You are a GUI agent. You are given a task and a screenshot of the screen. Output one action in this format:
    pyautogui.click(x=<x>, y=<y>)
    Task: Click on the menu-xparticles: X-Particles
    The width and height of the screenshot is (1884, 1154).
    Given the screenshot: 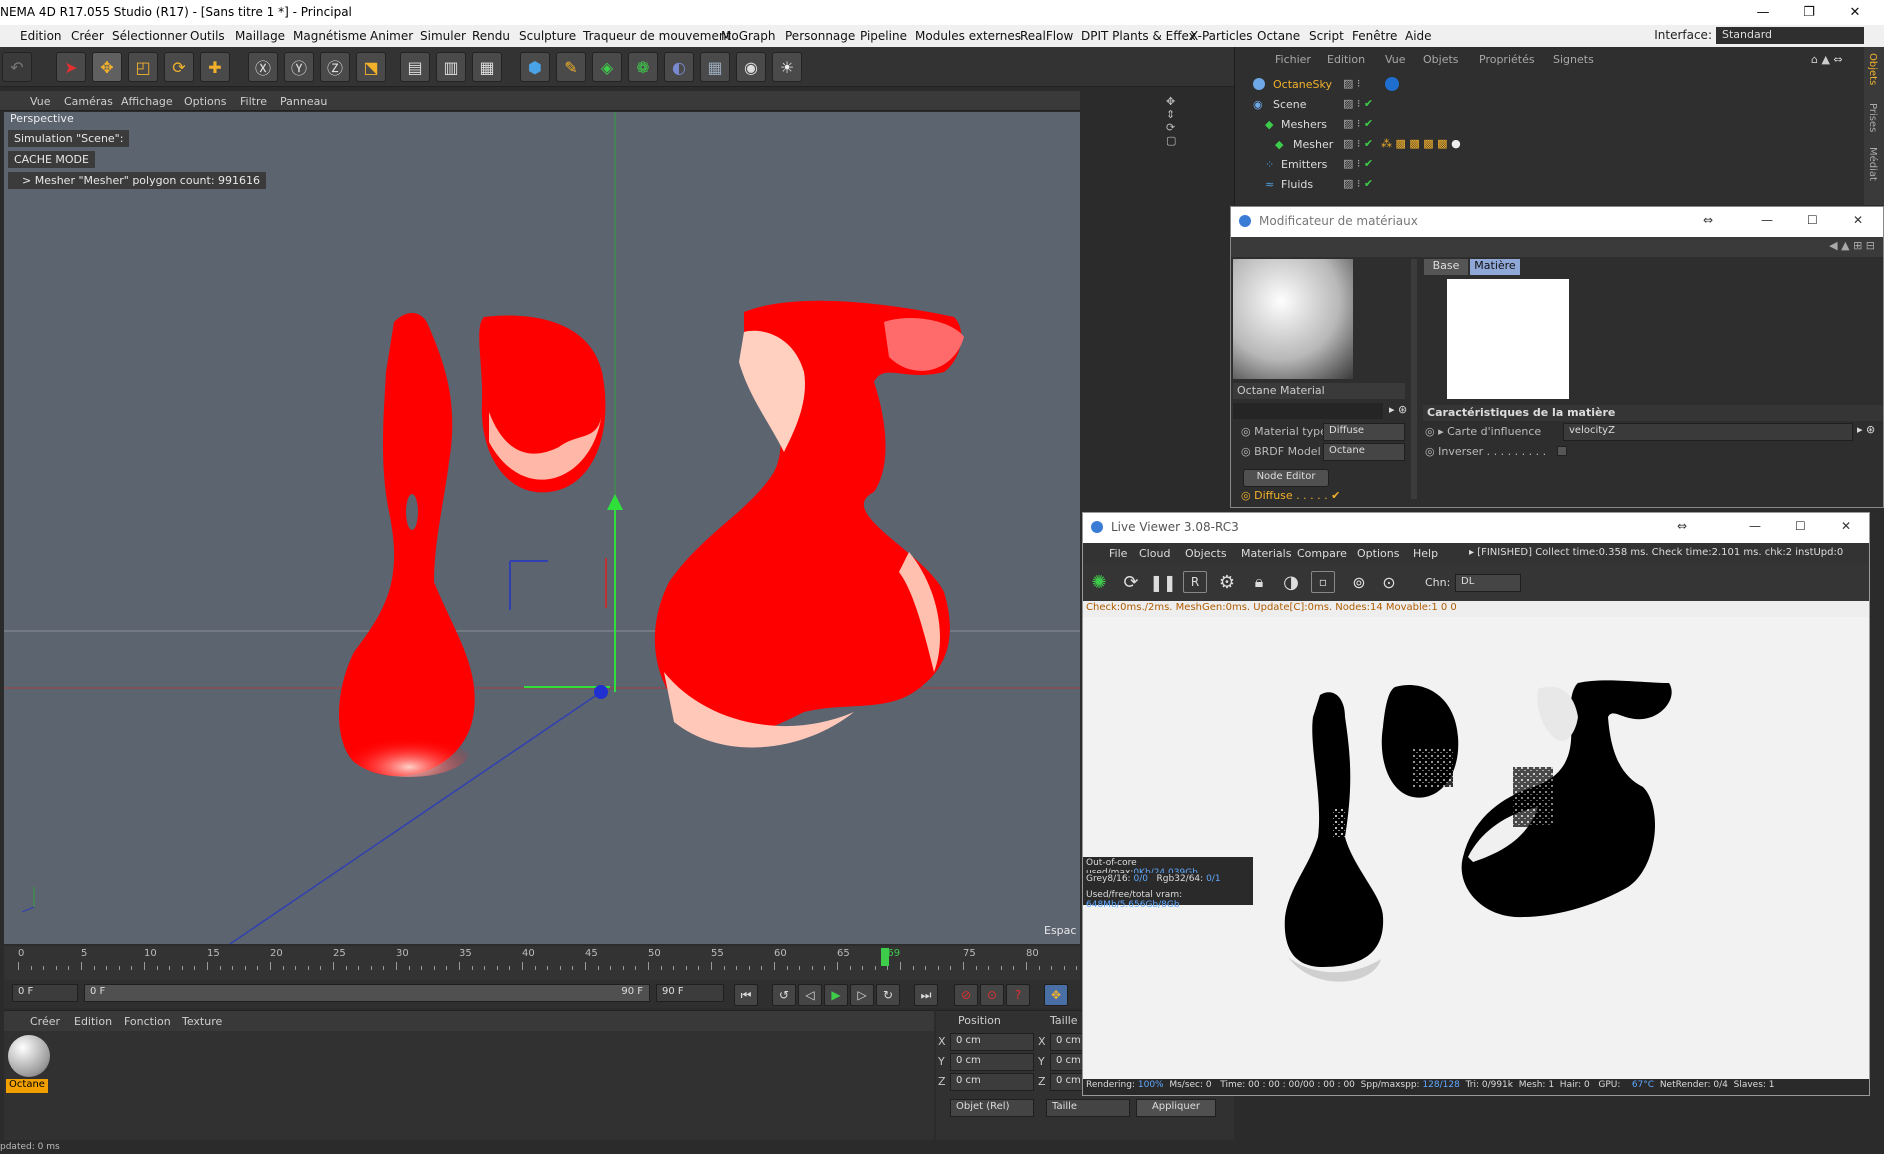 What is the action you would take?
    pyautogui.click(x=1221, y=36)
    